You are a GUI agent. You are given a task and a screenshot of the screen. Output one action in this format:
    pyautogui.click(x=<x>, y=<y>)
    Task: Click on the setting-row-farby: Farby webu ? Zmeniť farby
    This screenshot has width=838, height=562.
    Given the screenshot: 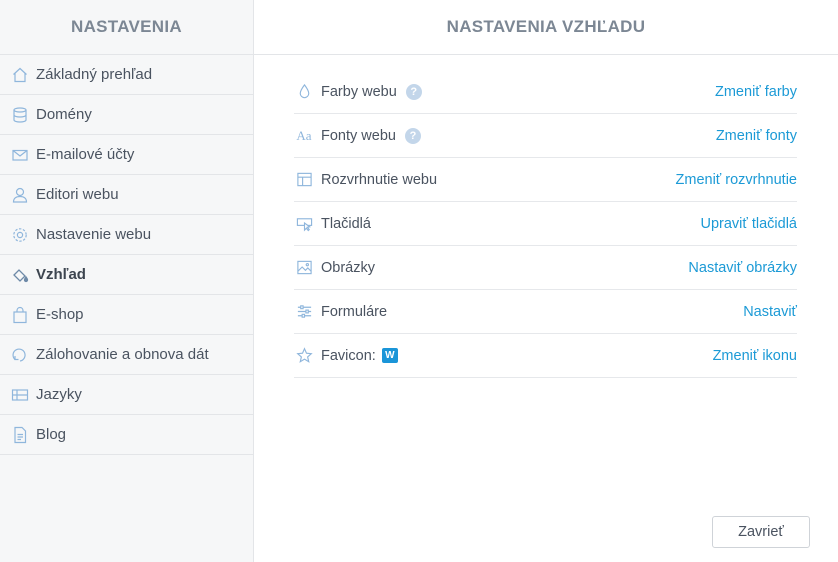 What is the action you would take?
    pyautogui.click(x=545, y=92)
    